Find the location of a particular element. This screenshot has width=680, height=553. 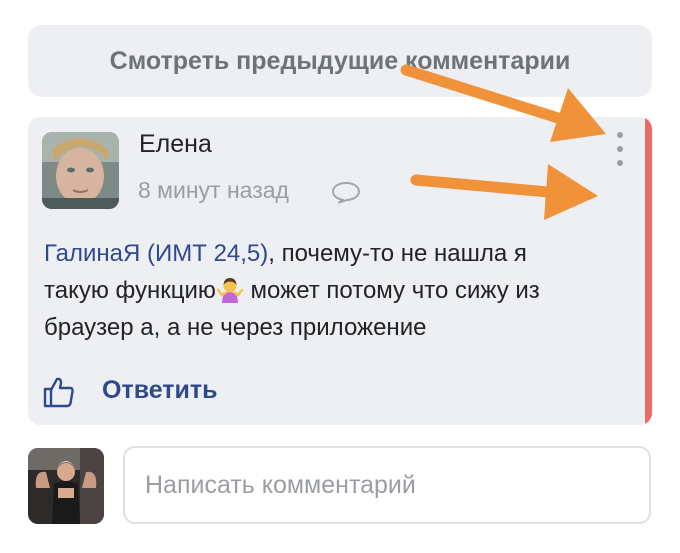

person-shrugging-emoji is located at coordinates (230, 290).